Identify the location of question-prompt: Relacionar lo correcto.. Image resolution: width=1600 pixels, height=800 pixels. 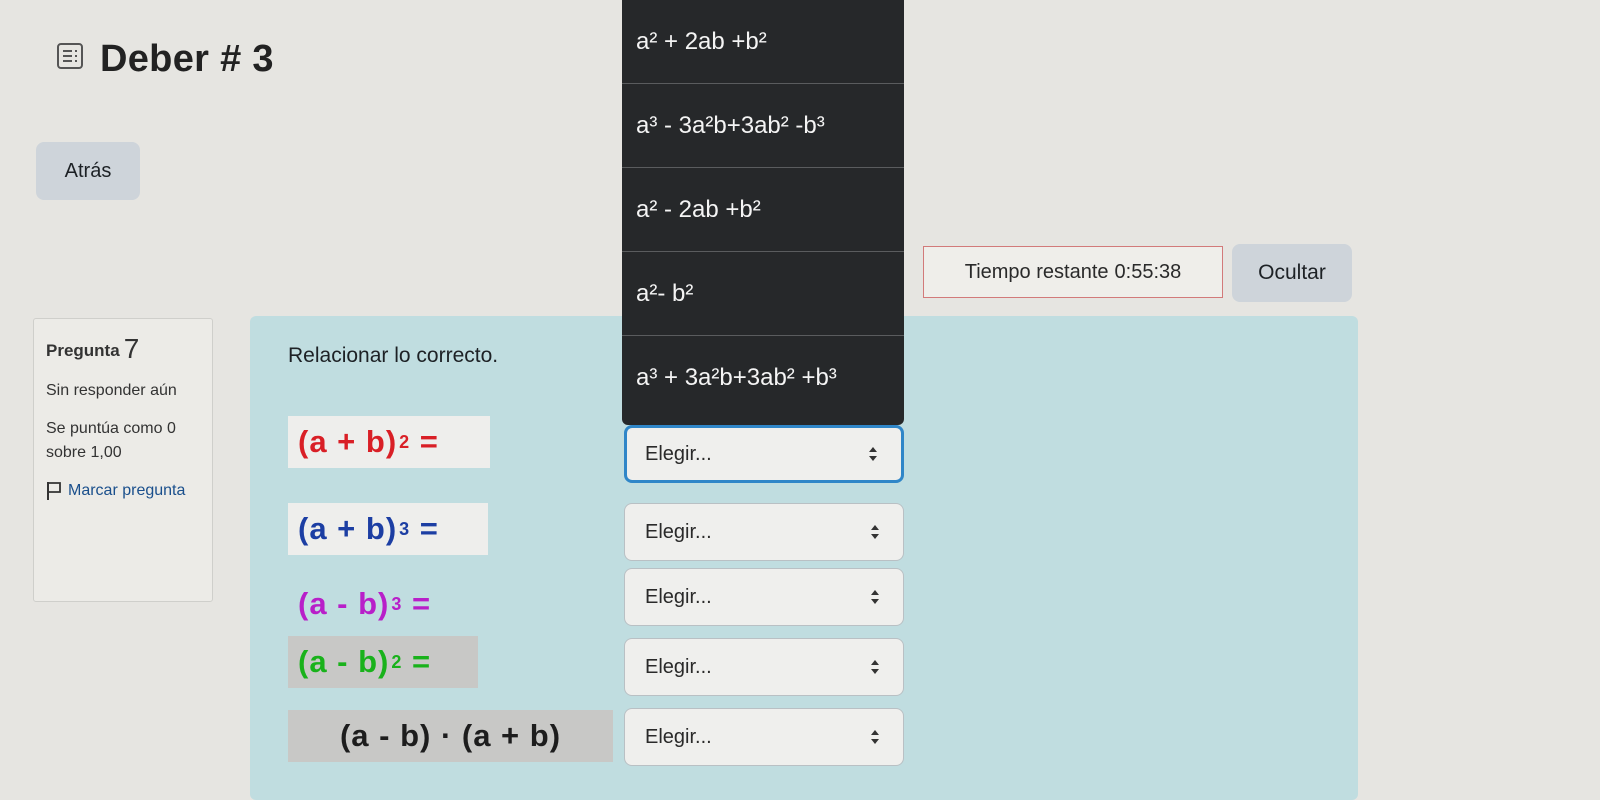
(393, 355).